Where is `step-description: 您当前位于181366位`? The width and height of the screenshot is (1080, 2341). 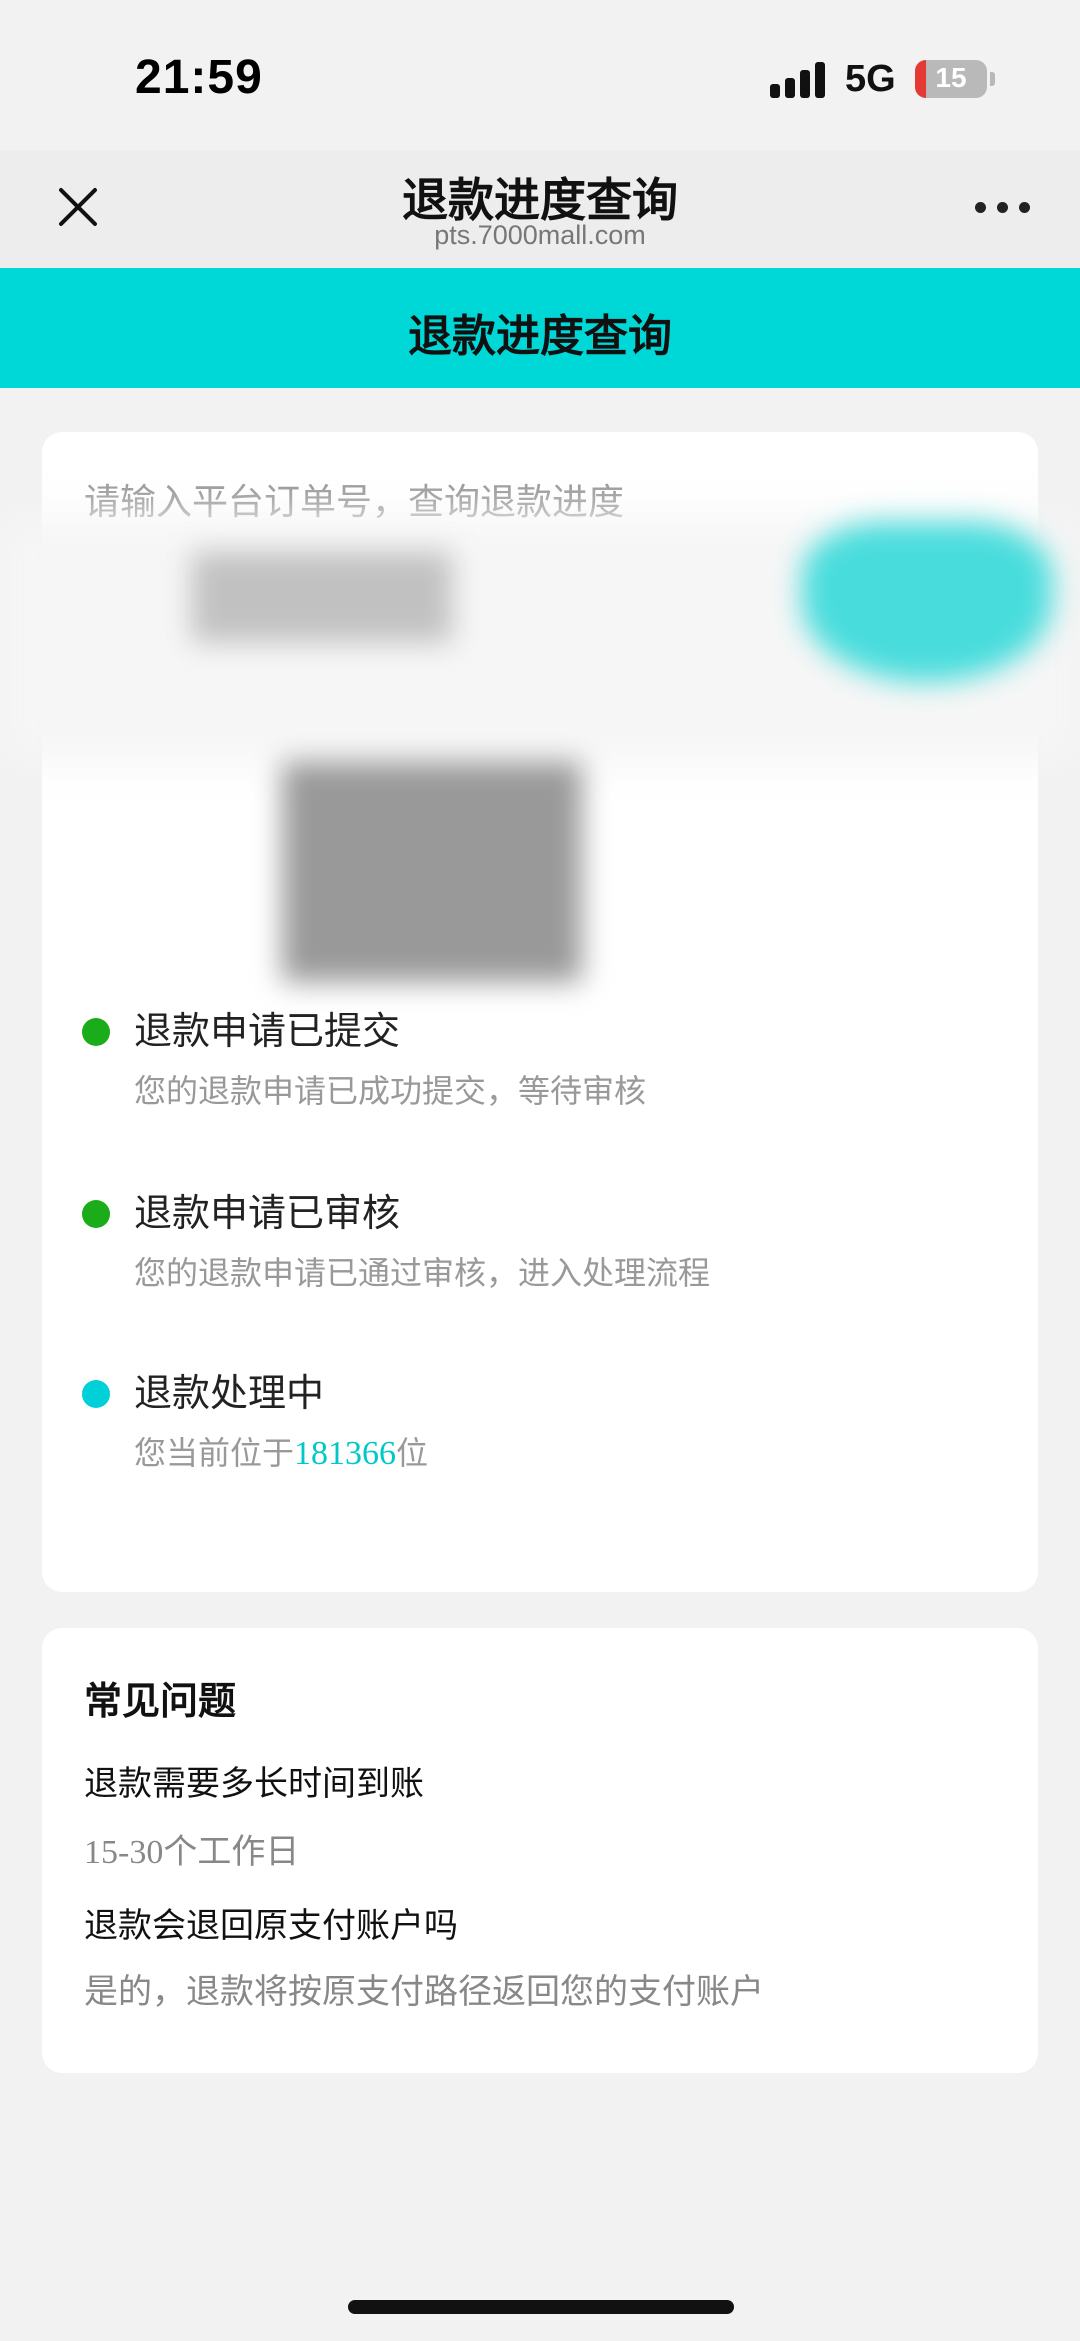
step-description: 您当前位于181366位 is located at coordinates (281, 1451).